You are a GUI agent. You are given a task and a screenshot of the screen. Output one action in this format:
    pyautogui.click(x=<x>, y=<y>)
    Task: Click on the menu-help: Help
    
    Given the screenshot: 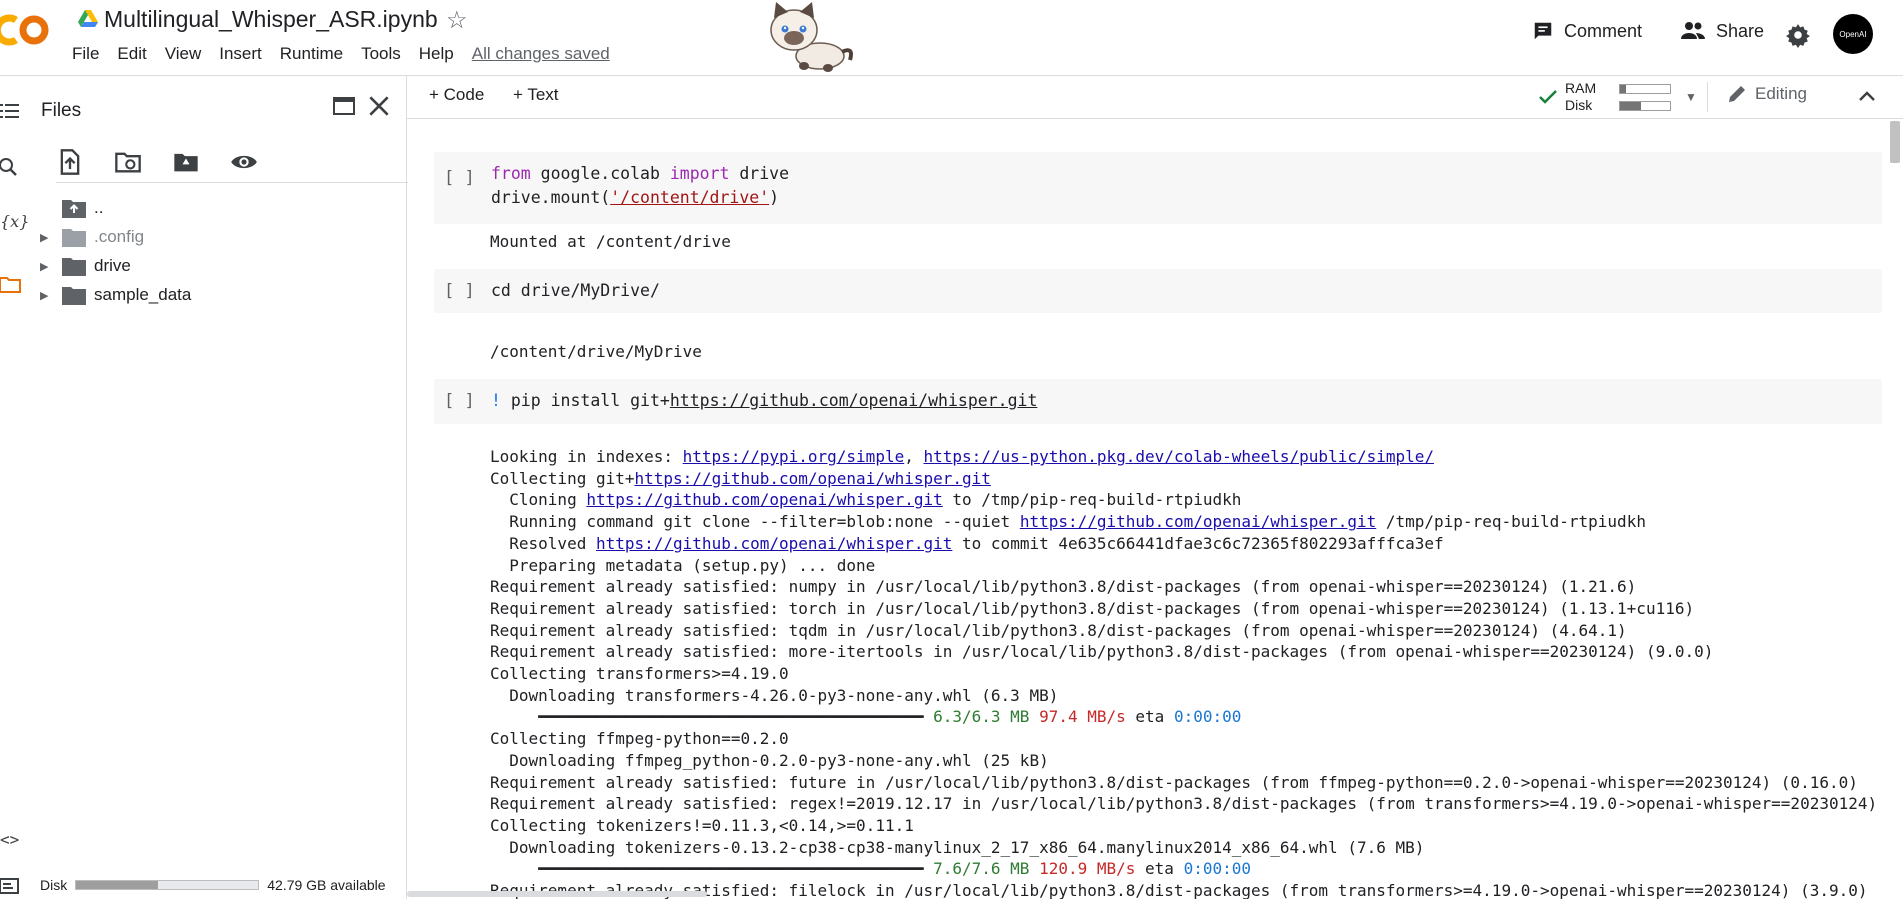 What is the action you would take?
    pyautogui.click(x=436, y=54)
    